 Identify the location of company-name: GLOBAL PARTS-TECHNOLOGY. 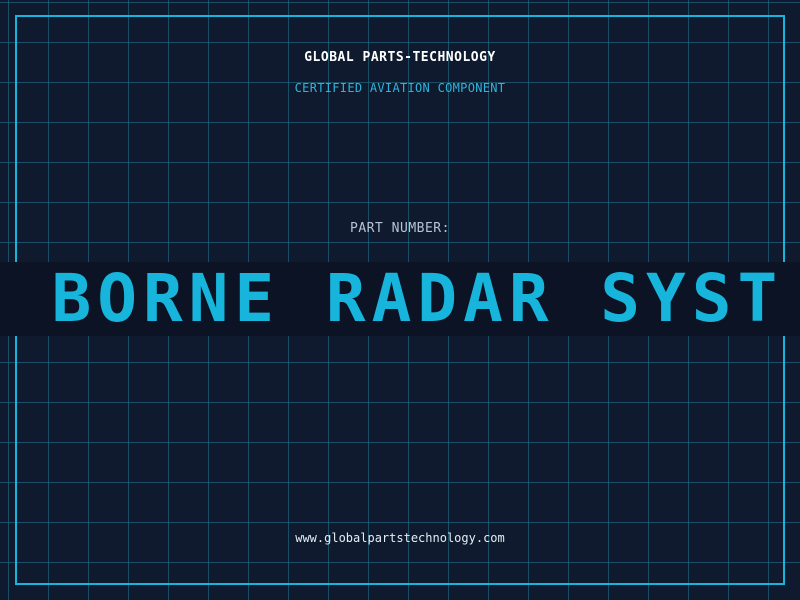
(400, 57).